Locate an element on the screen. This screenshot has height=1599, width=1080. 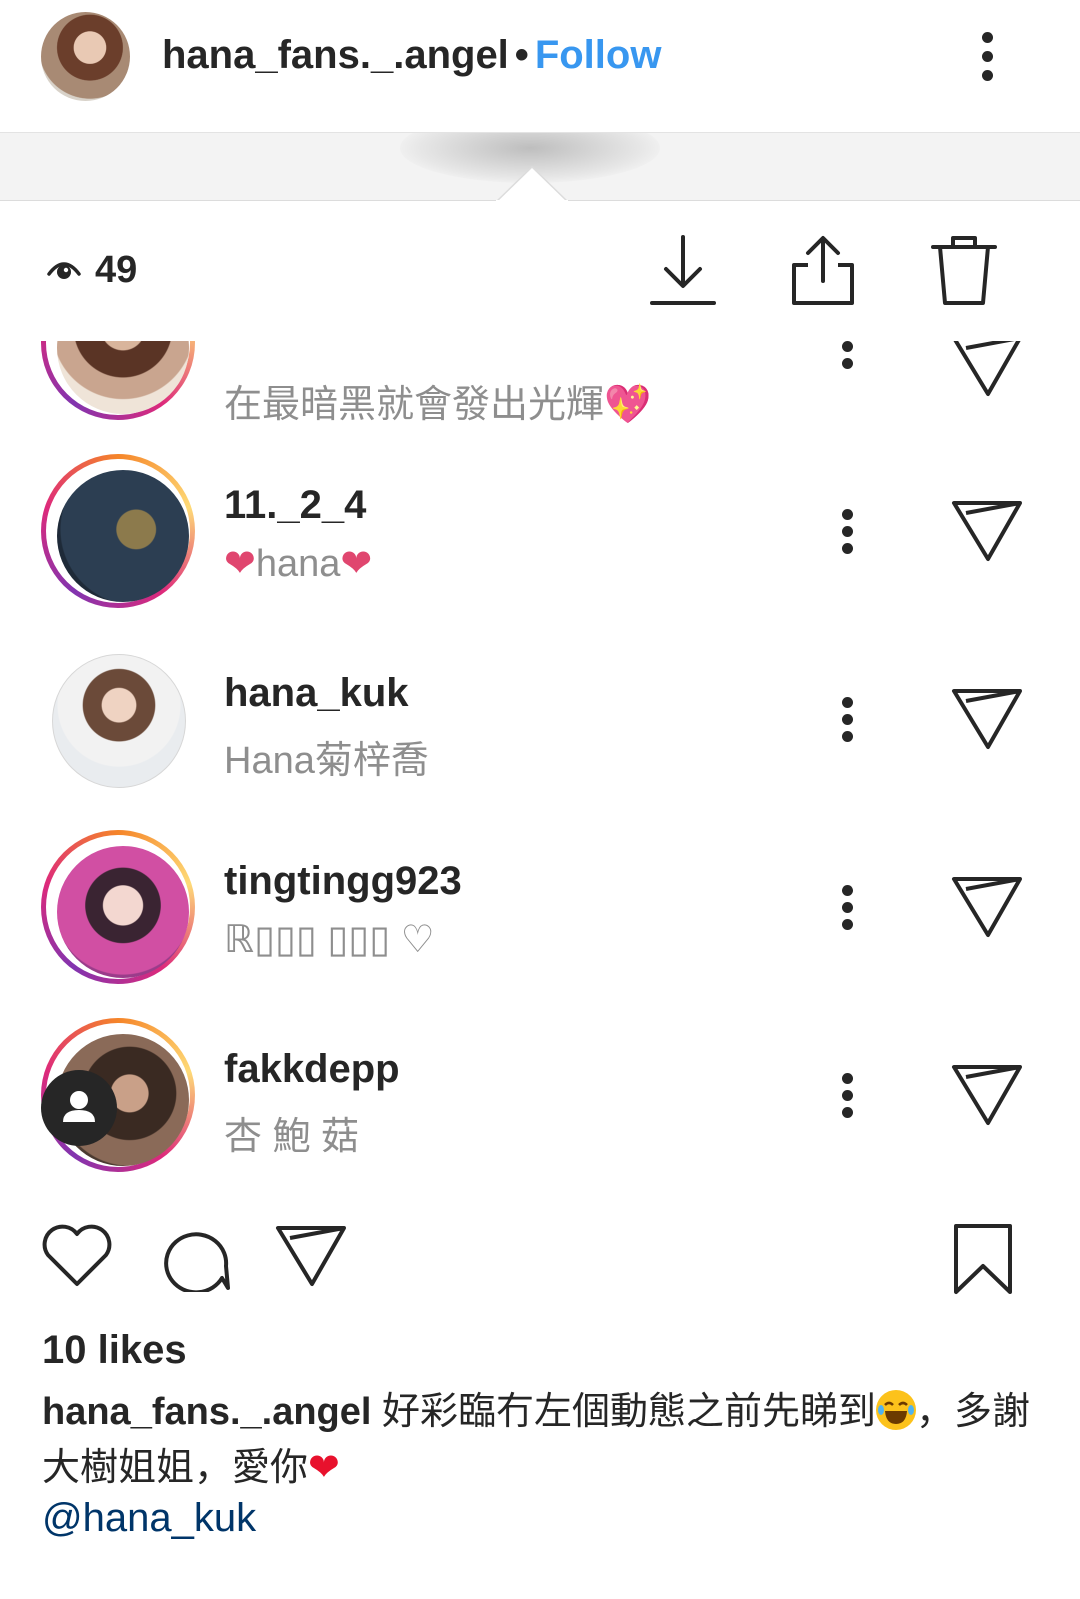
viewer-row: 11._2_4 ❤hana❤ is located at coordinates (540, 545).